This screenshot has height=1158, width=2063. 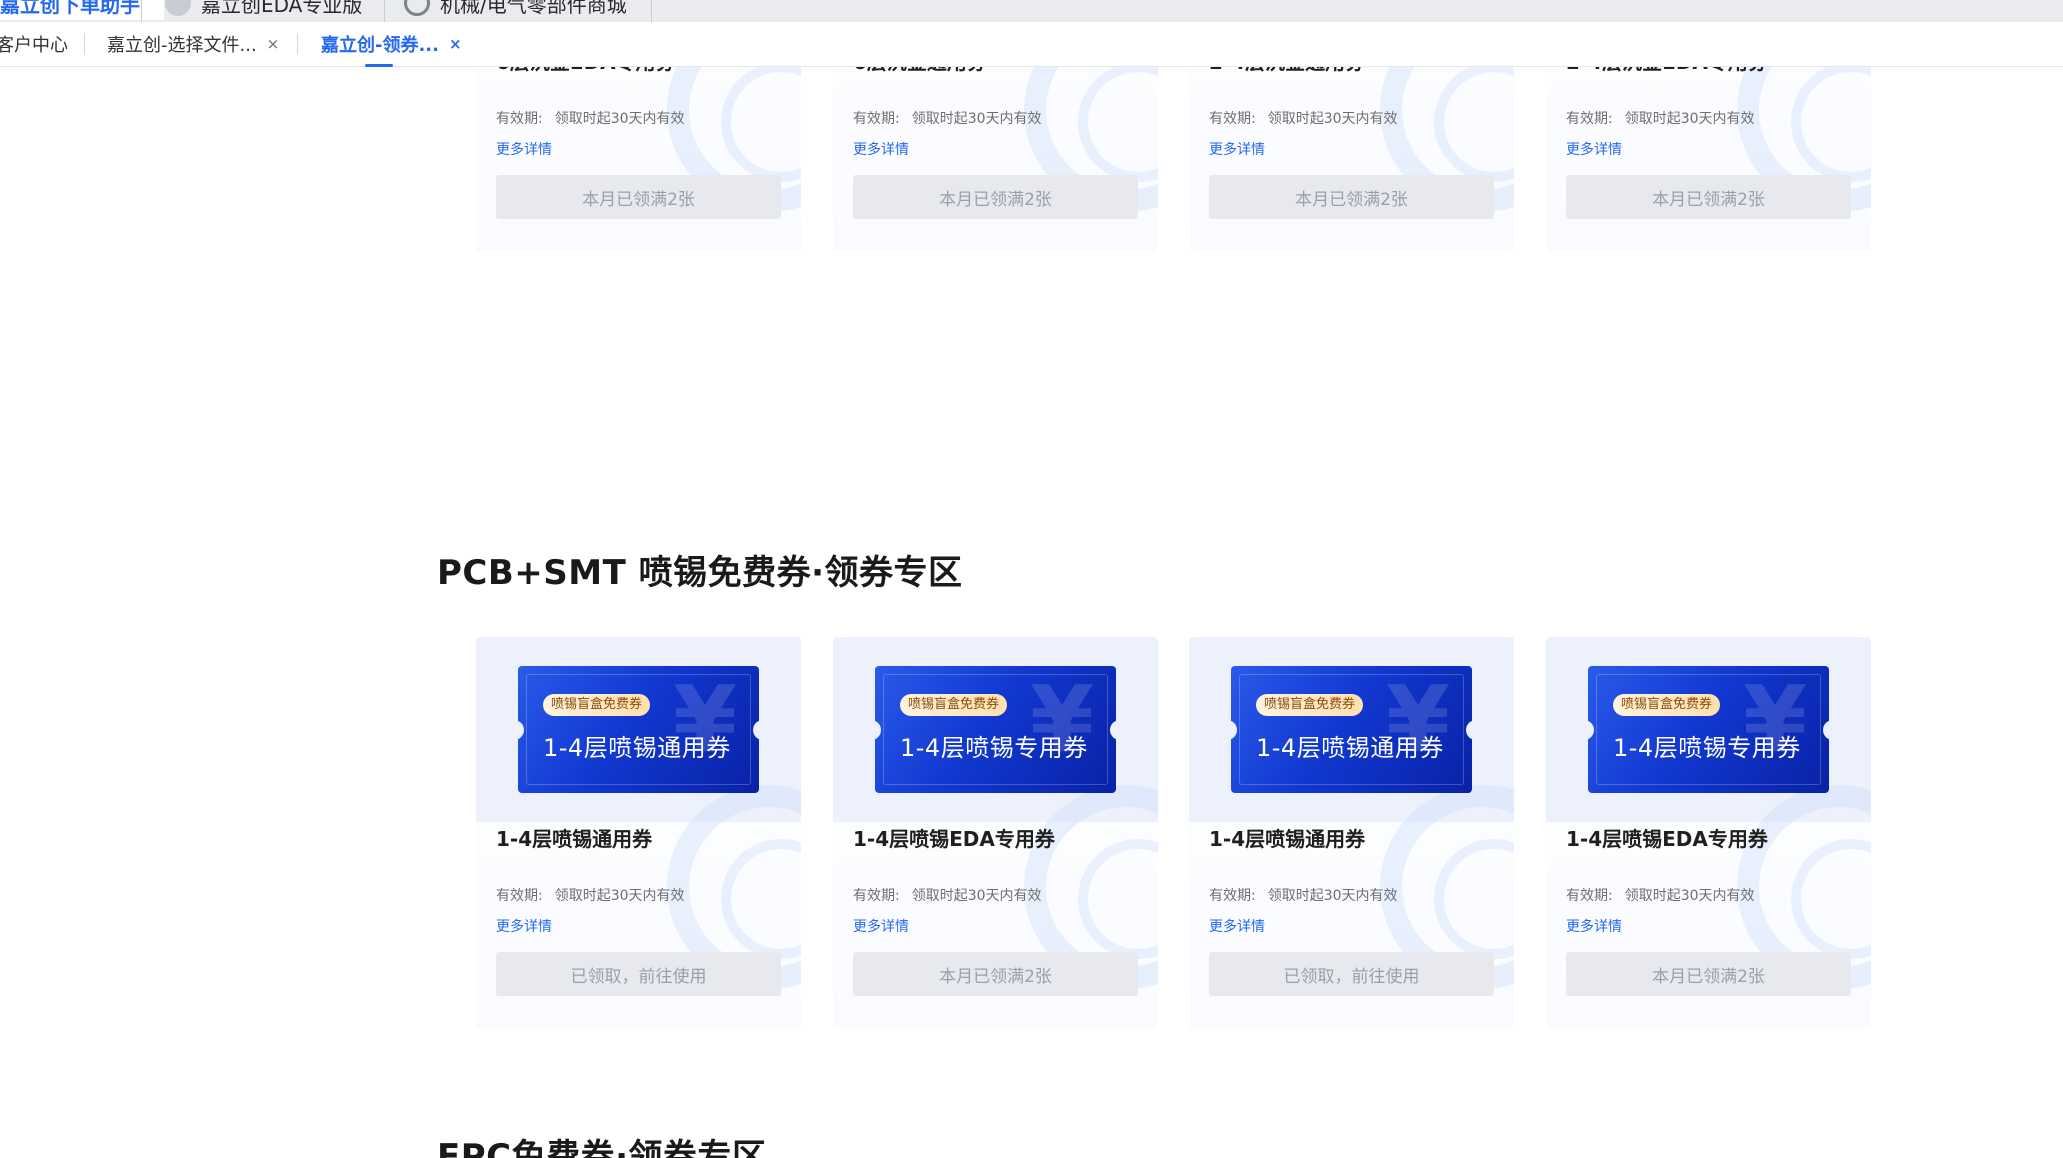 I want to click on browser-tab-parts-mall: 机械/电气零部件商城, so click(x=515, y=10).